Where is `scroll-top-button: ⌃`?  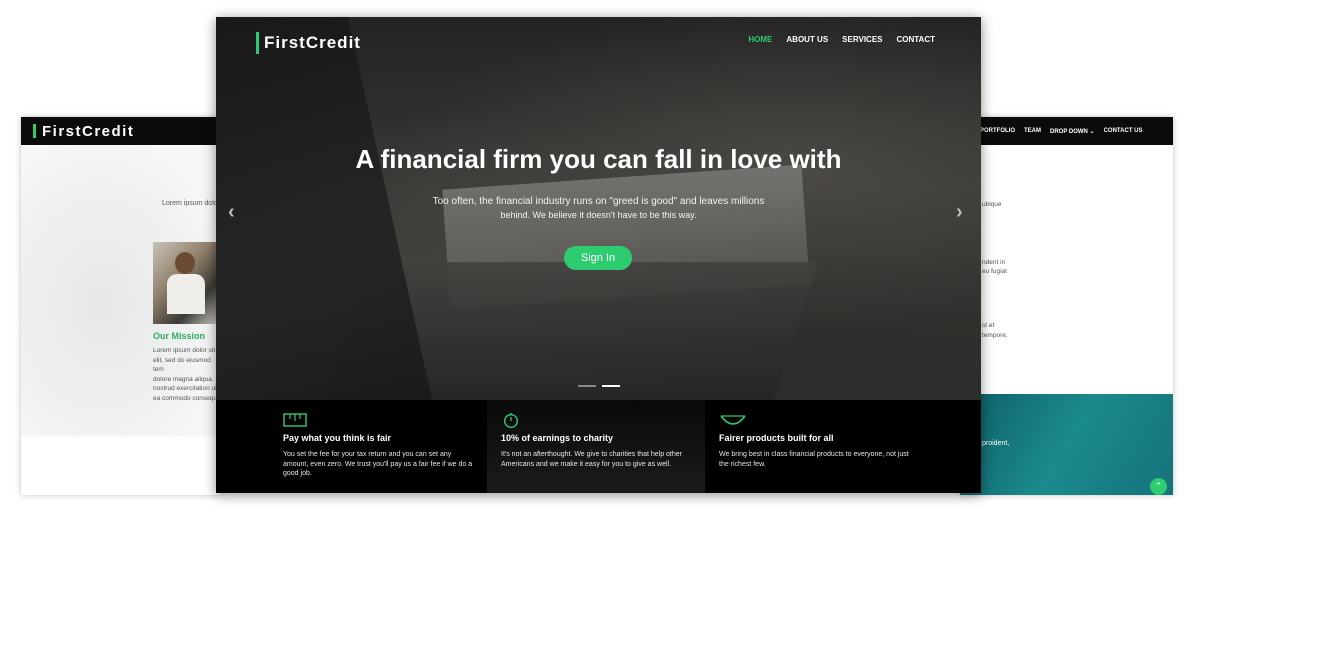 scroll-top-button: ⌃ is located at coordinates (1158, 486).